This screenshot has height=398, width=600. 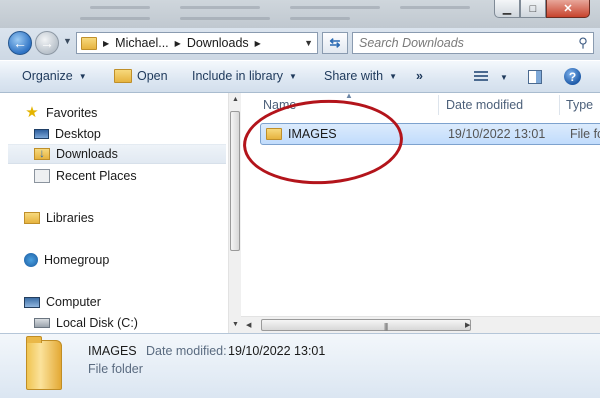 I want to click on file-list-horizontal-scrollbar: ◀ ||| ▶, so click(x=420, y=324).